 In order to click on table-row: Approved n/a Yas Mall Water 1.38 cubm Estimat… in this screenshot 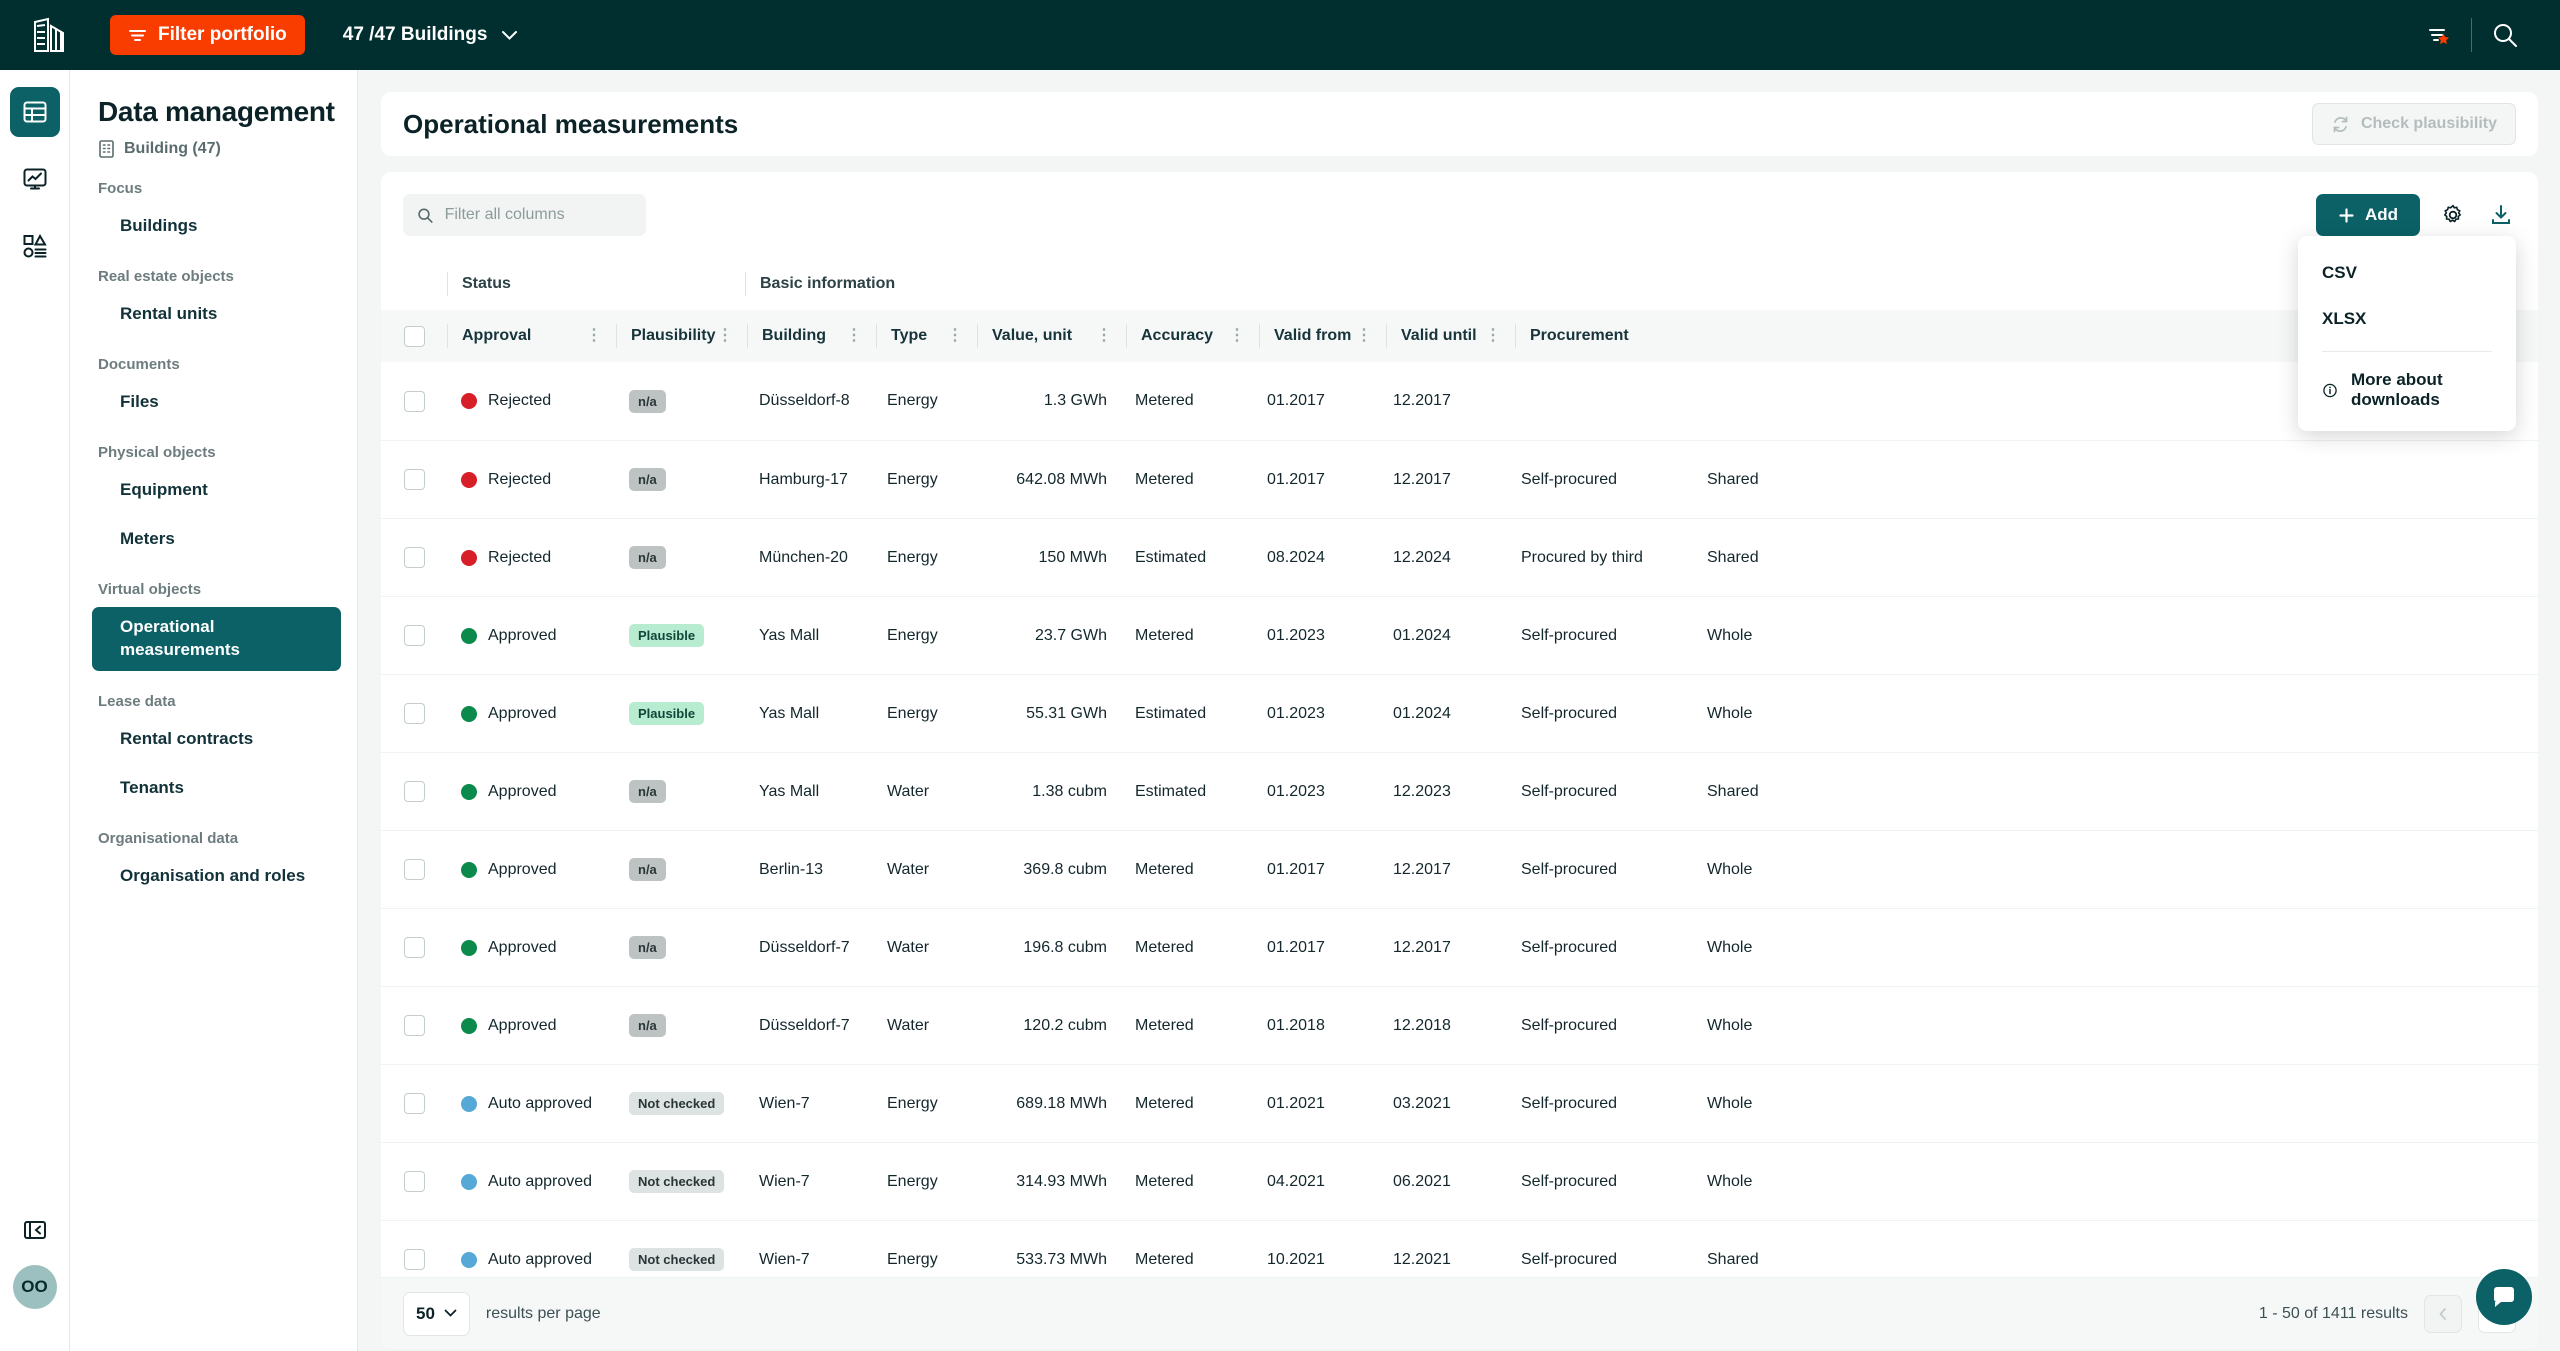, I will do `click(1459, 791)`.